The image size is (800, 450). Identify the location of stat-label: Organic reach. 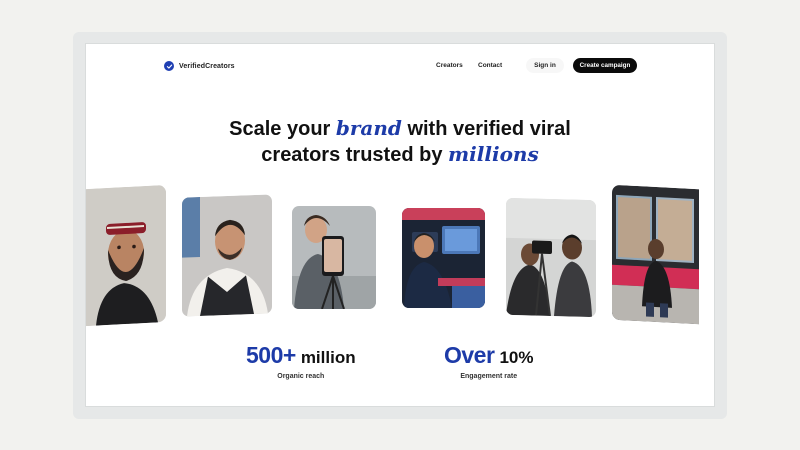
(301, 376).